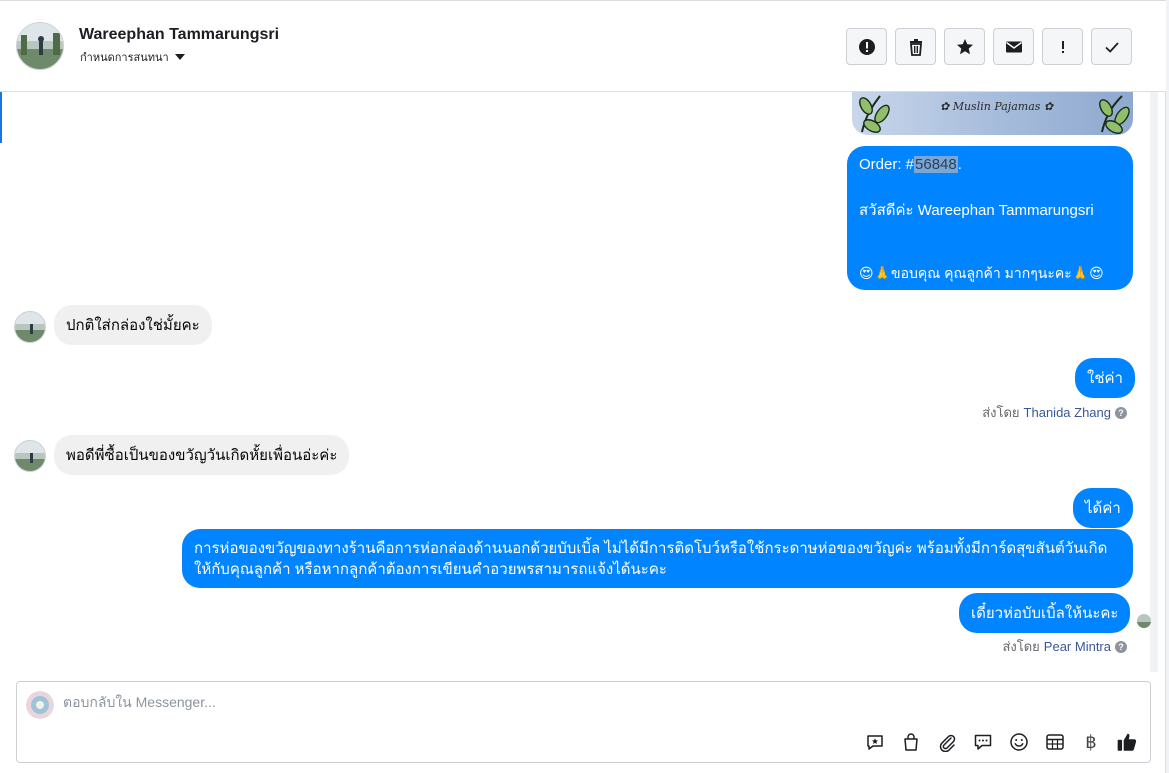 Image resolution: width=1169 pixels, height=773 pixels. Describe the element at coordinates (1001, 742) in the screenshot. I see `composer-toolbar: ฿` at that location.